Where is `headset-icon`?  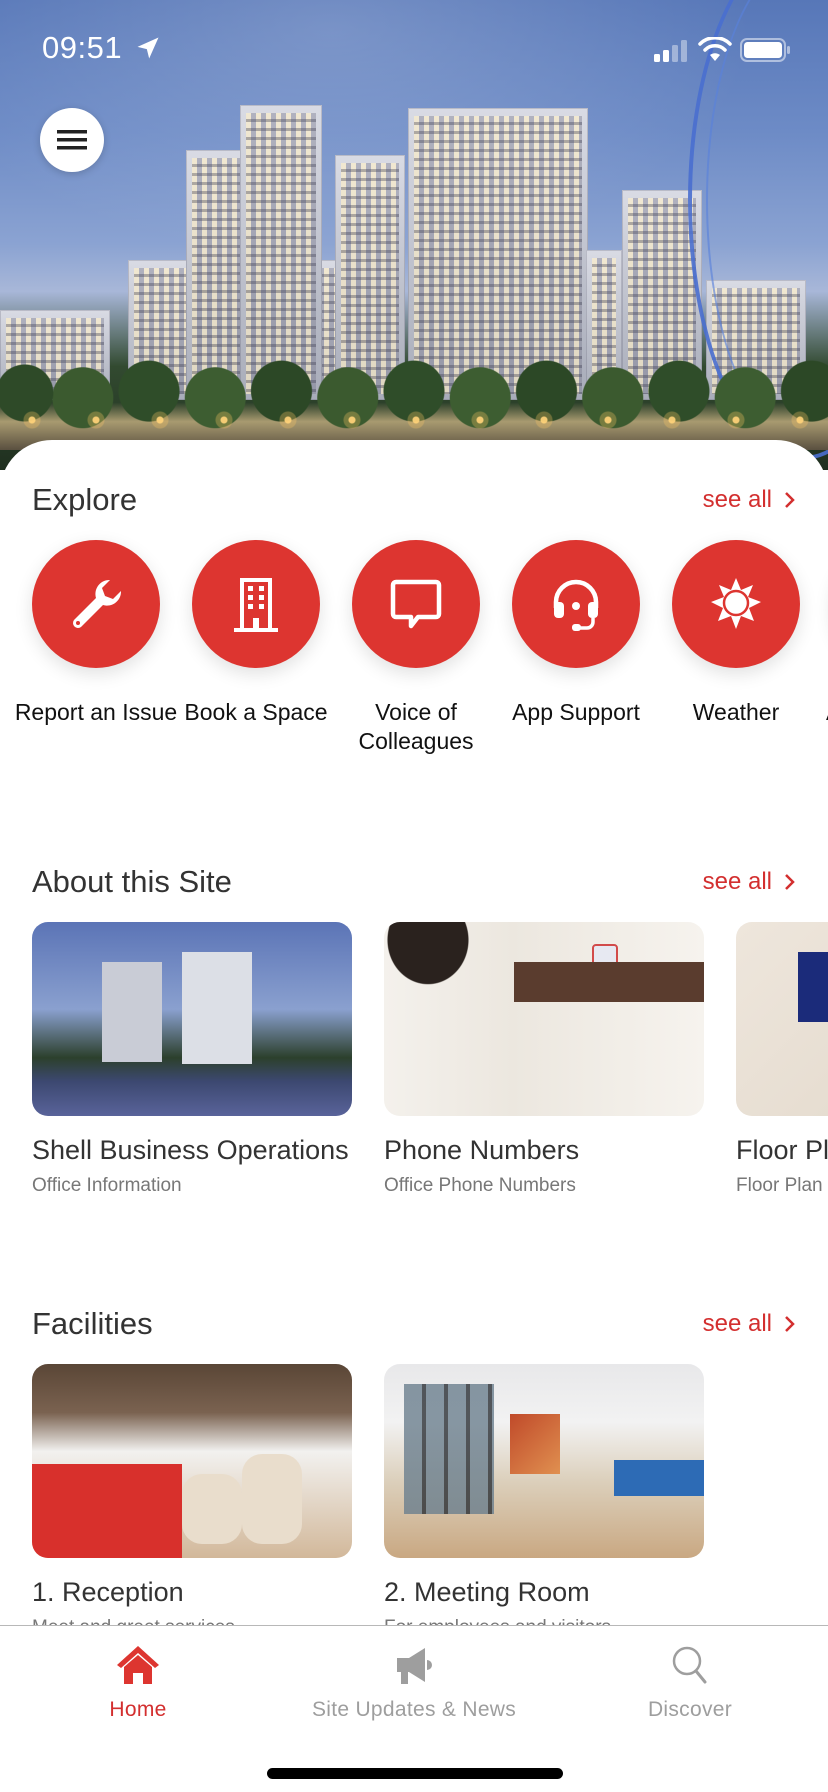 headset-icon is located at coordinates (576, 605).